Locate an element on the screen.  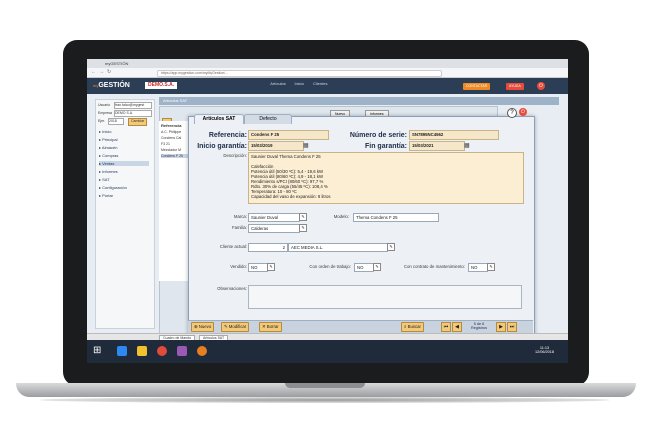
cliente-code-field: 2 is located at coordinates (268, 247).